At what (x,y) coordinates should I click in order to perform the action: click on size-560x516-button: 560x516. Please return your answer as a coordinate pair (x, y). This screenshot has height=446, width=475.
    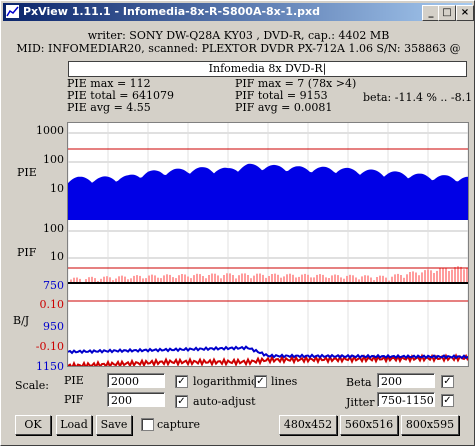
    Looking at the image, I should click on (369, 425).